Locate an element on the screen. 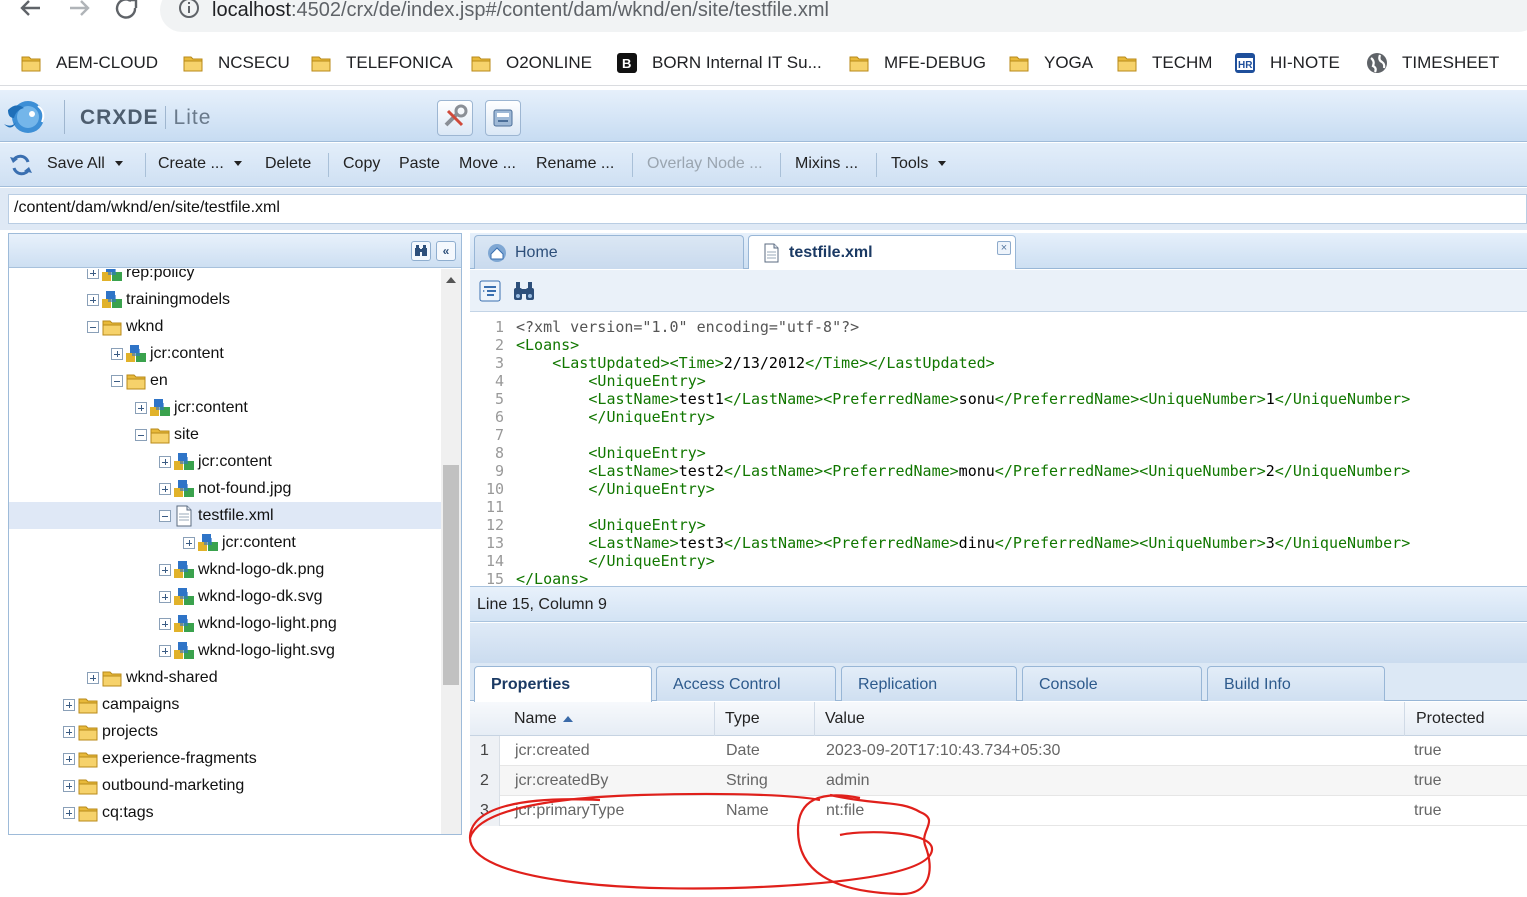 The width and height of the screenshot is (1527, 897). copy-button: Copy is located at coordinates (361, 164).